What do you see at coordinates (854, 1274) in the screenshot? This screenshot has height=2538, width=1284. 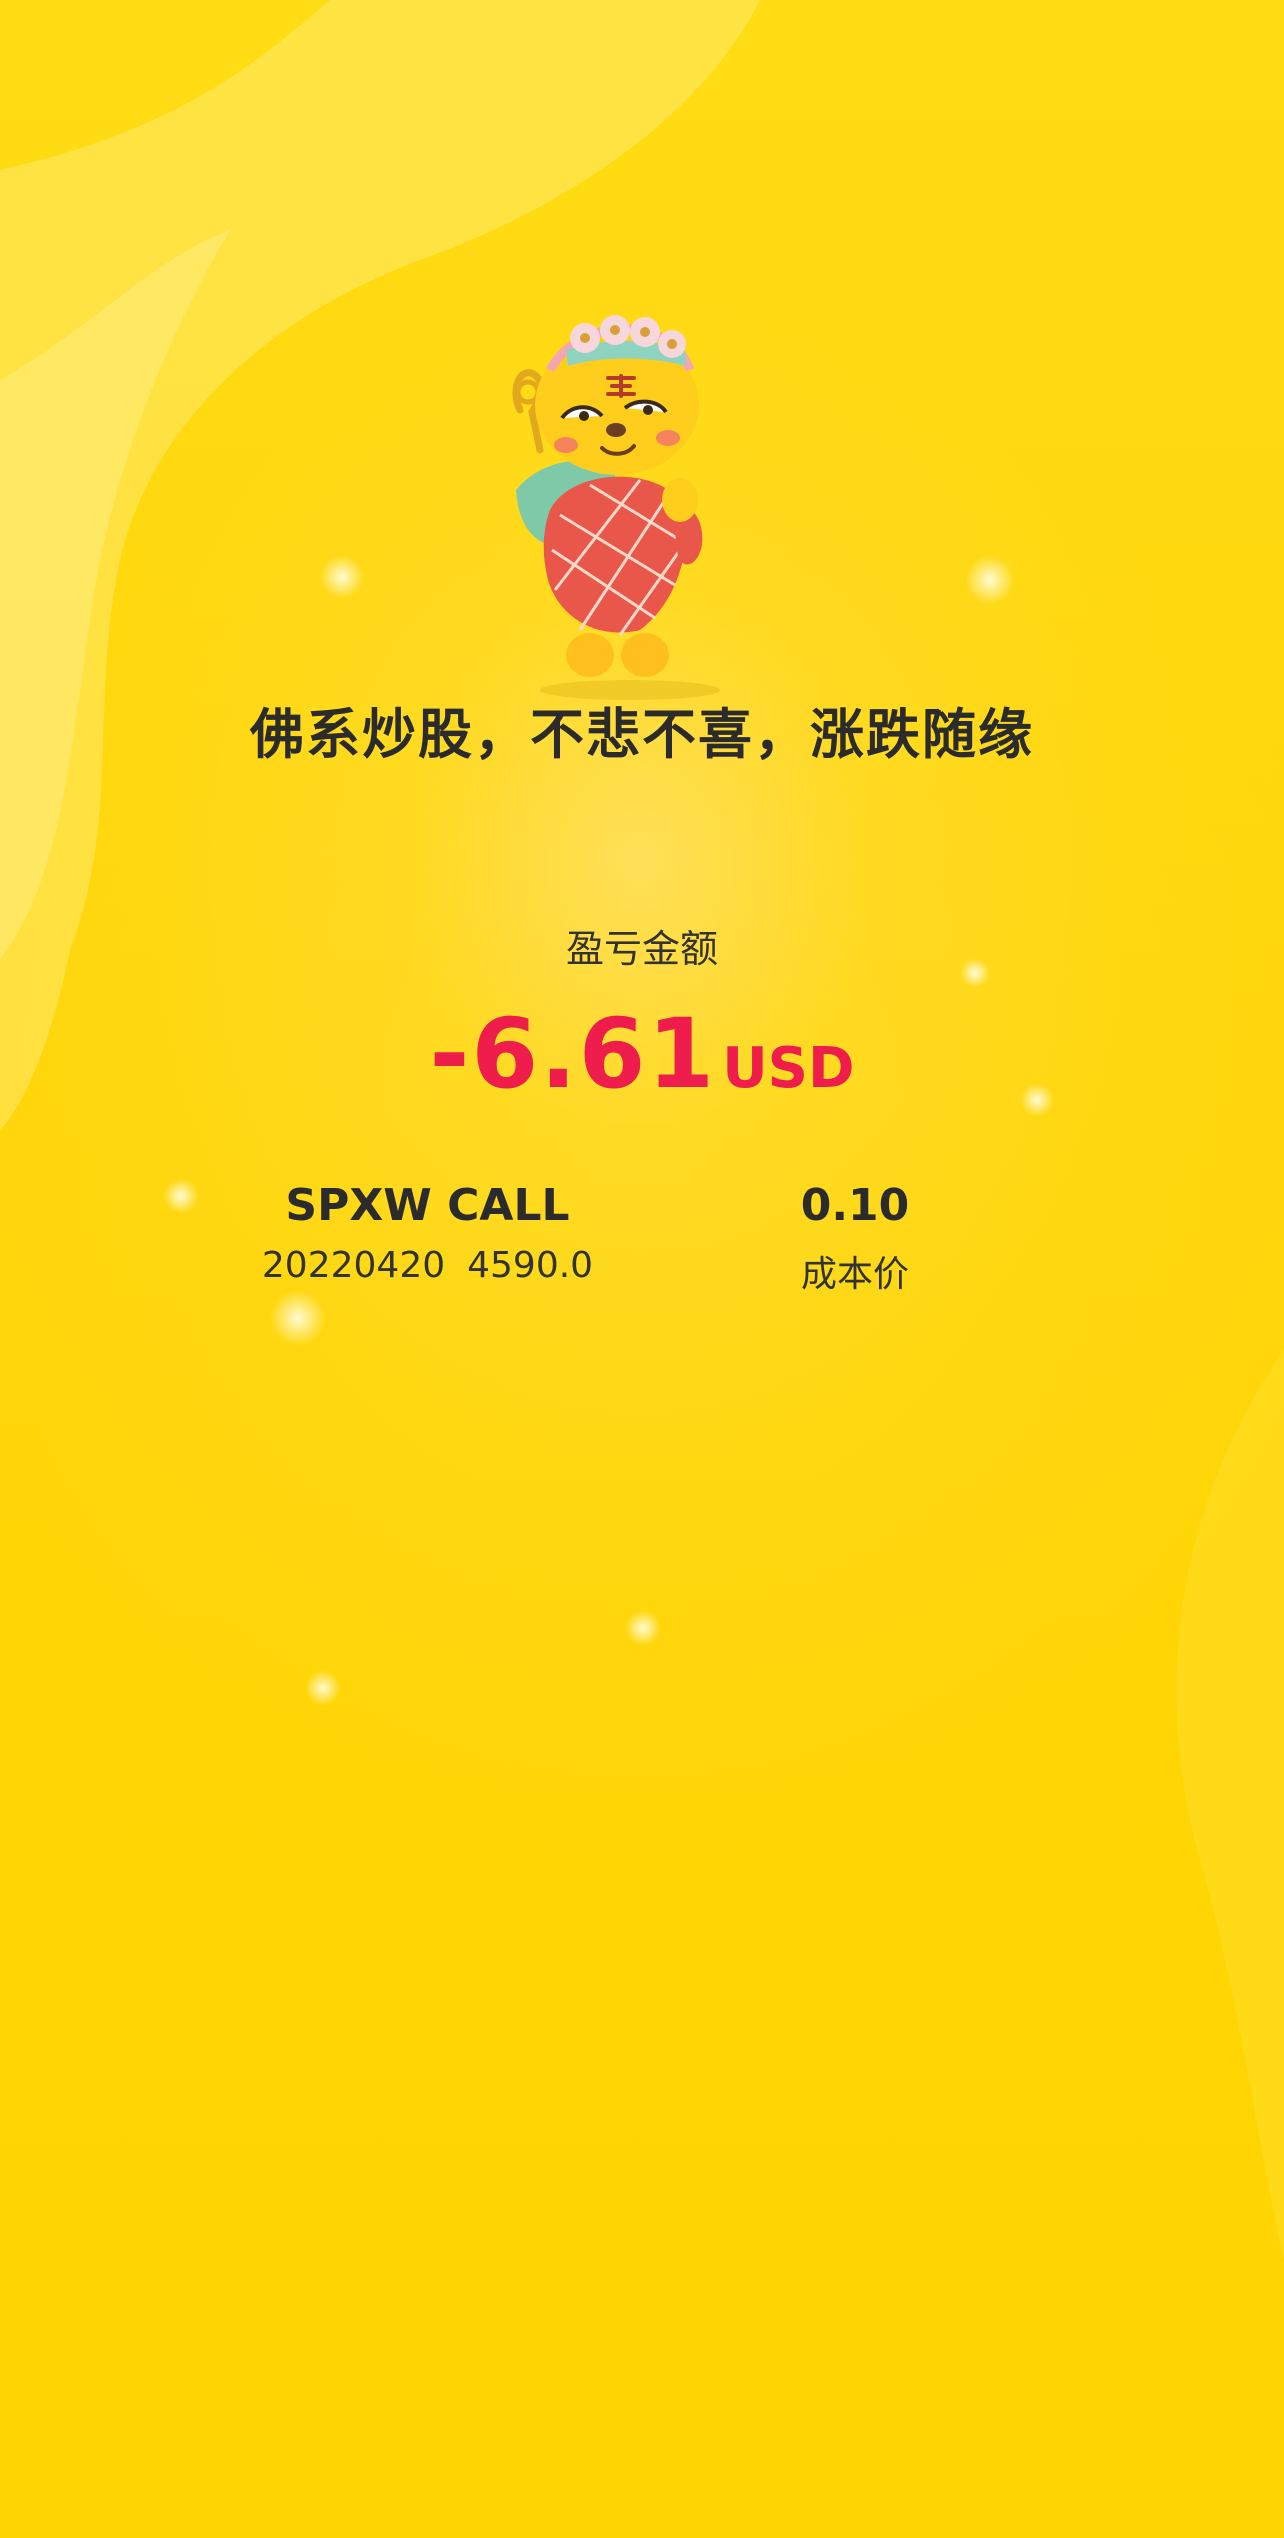 I see `cost-label: 成本价` at bounding box center [854, 1274].